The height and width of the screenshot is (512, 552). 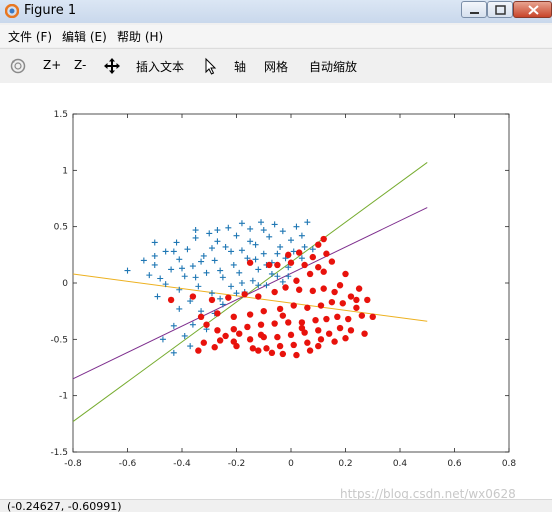 I want to click on menu-help: 帮助 (H), so click(x=140, y=36).